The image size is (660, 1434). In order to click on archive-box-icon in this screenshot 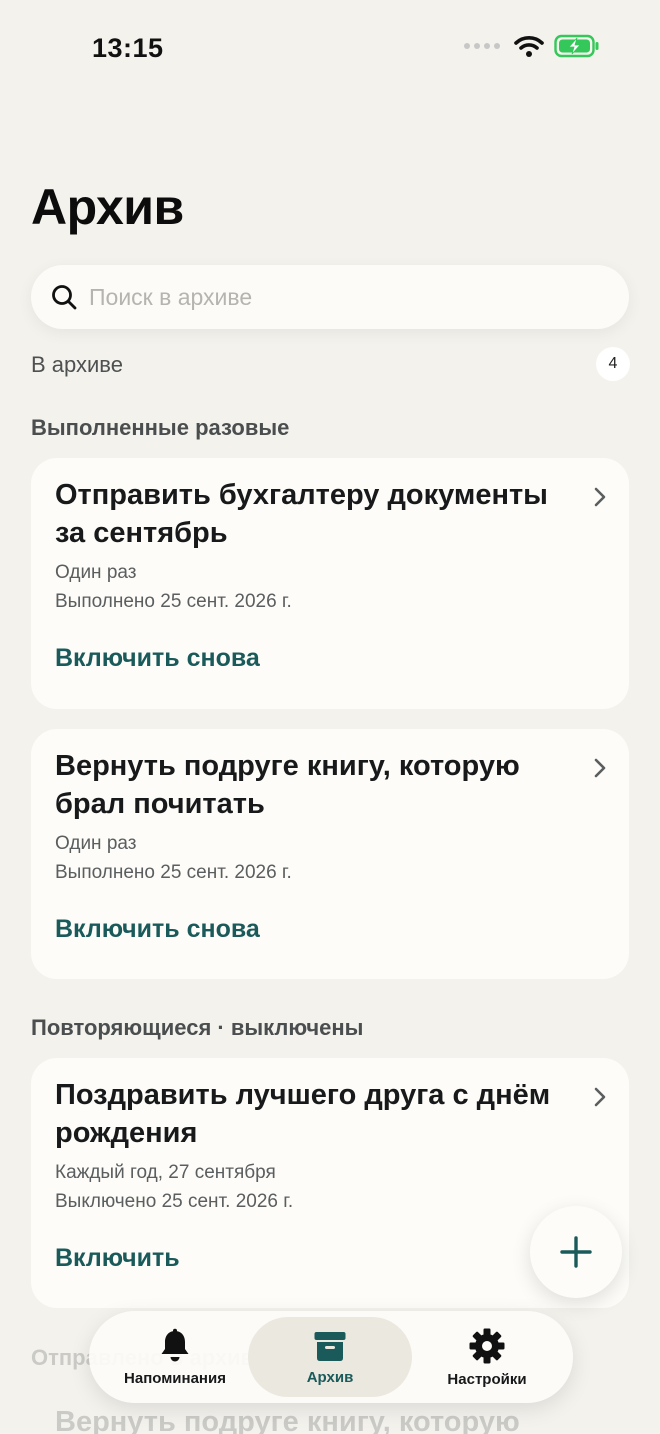, I will do `click(330, 1346)`.